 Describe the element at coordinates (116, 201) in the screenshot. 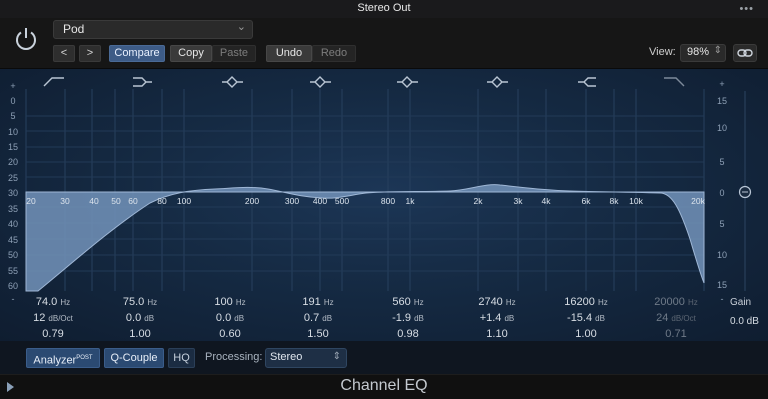

I see `freq-label-50: 50` at that location.